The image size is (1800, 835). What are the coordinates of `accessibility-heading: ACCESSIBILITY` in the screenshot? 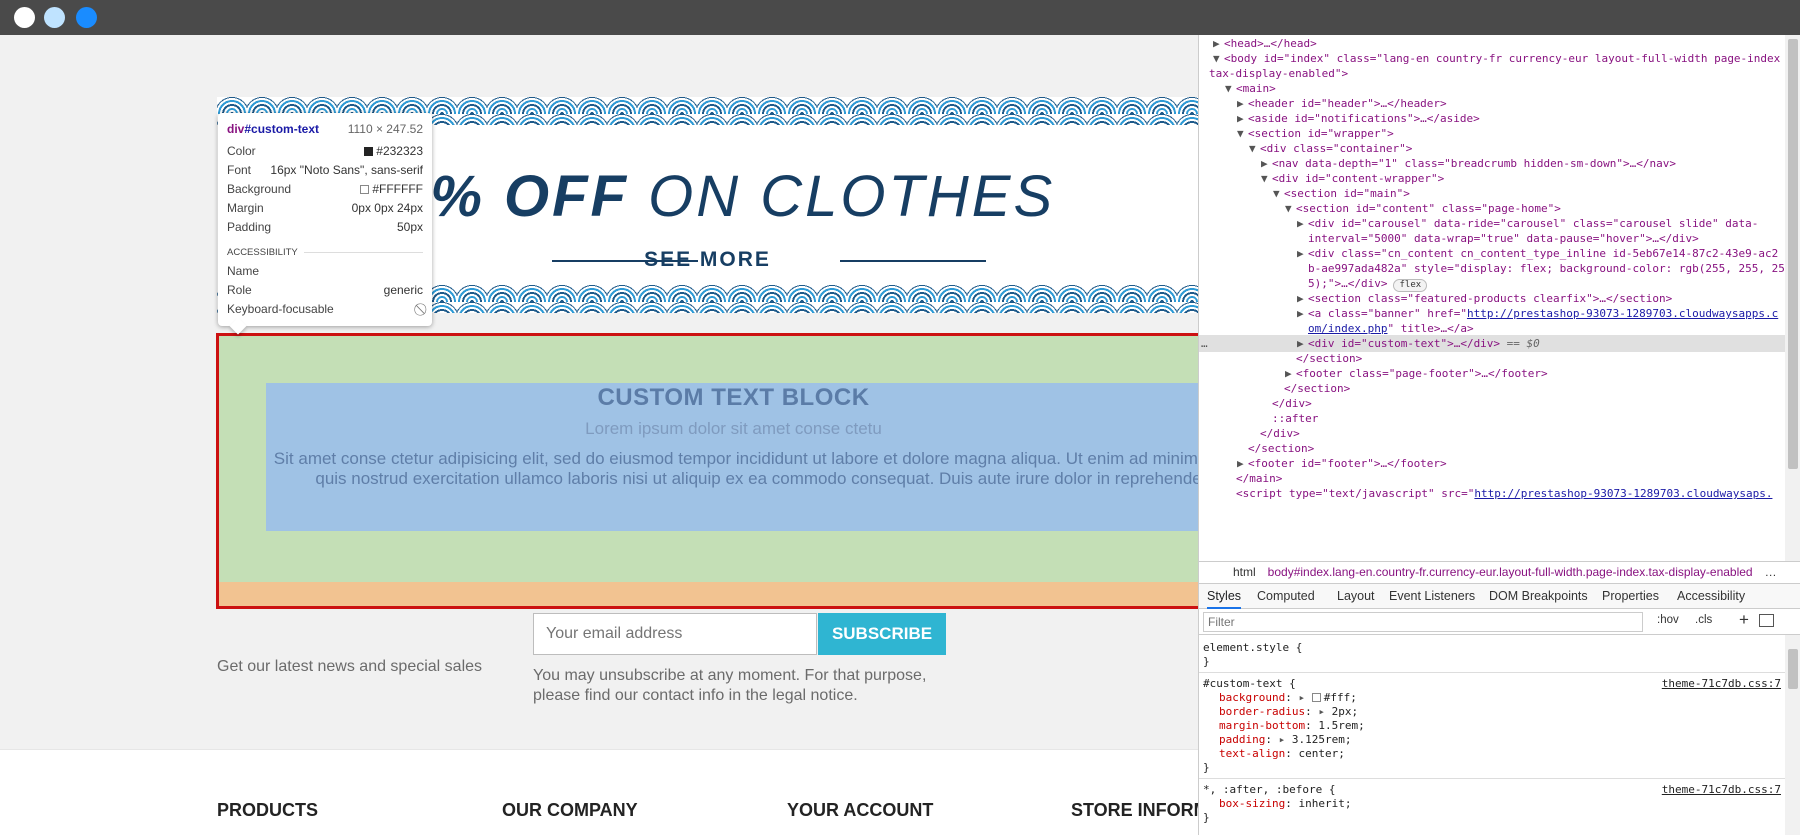 It's located at (262, 252).